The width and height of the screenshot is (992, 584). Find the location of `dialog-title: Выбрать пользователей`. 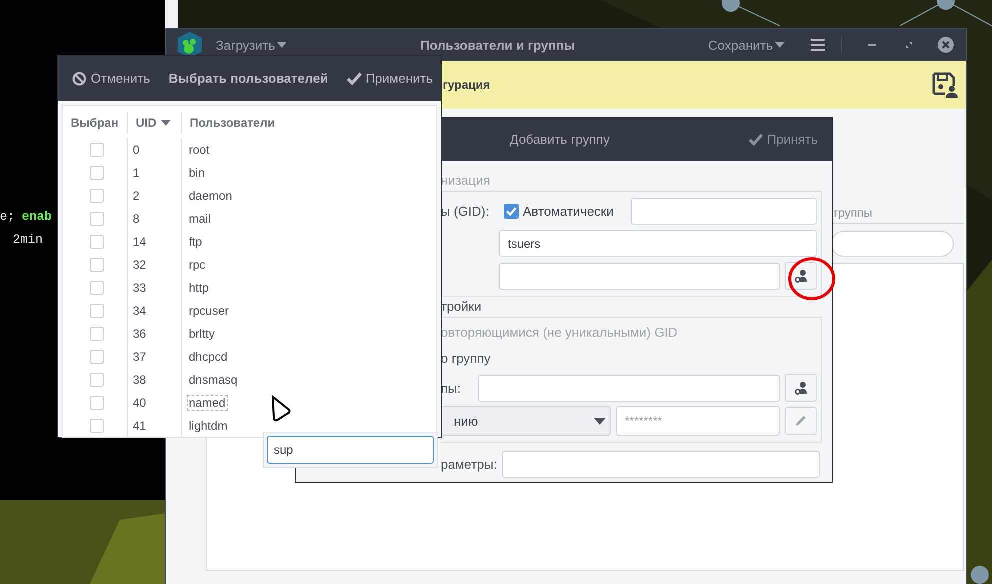

dialog-title: Выбрать пользователей is located at coordinates (248, 78).